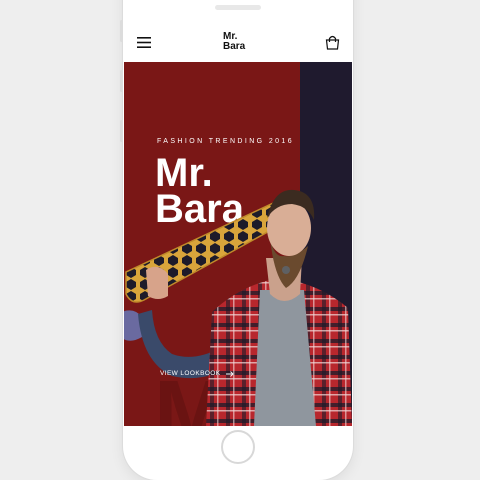 The image size is (480, 480). I want to click on cart-button, so click(332, 42).